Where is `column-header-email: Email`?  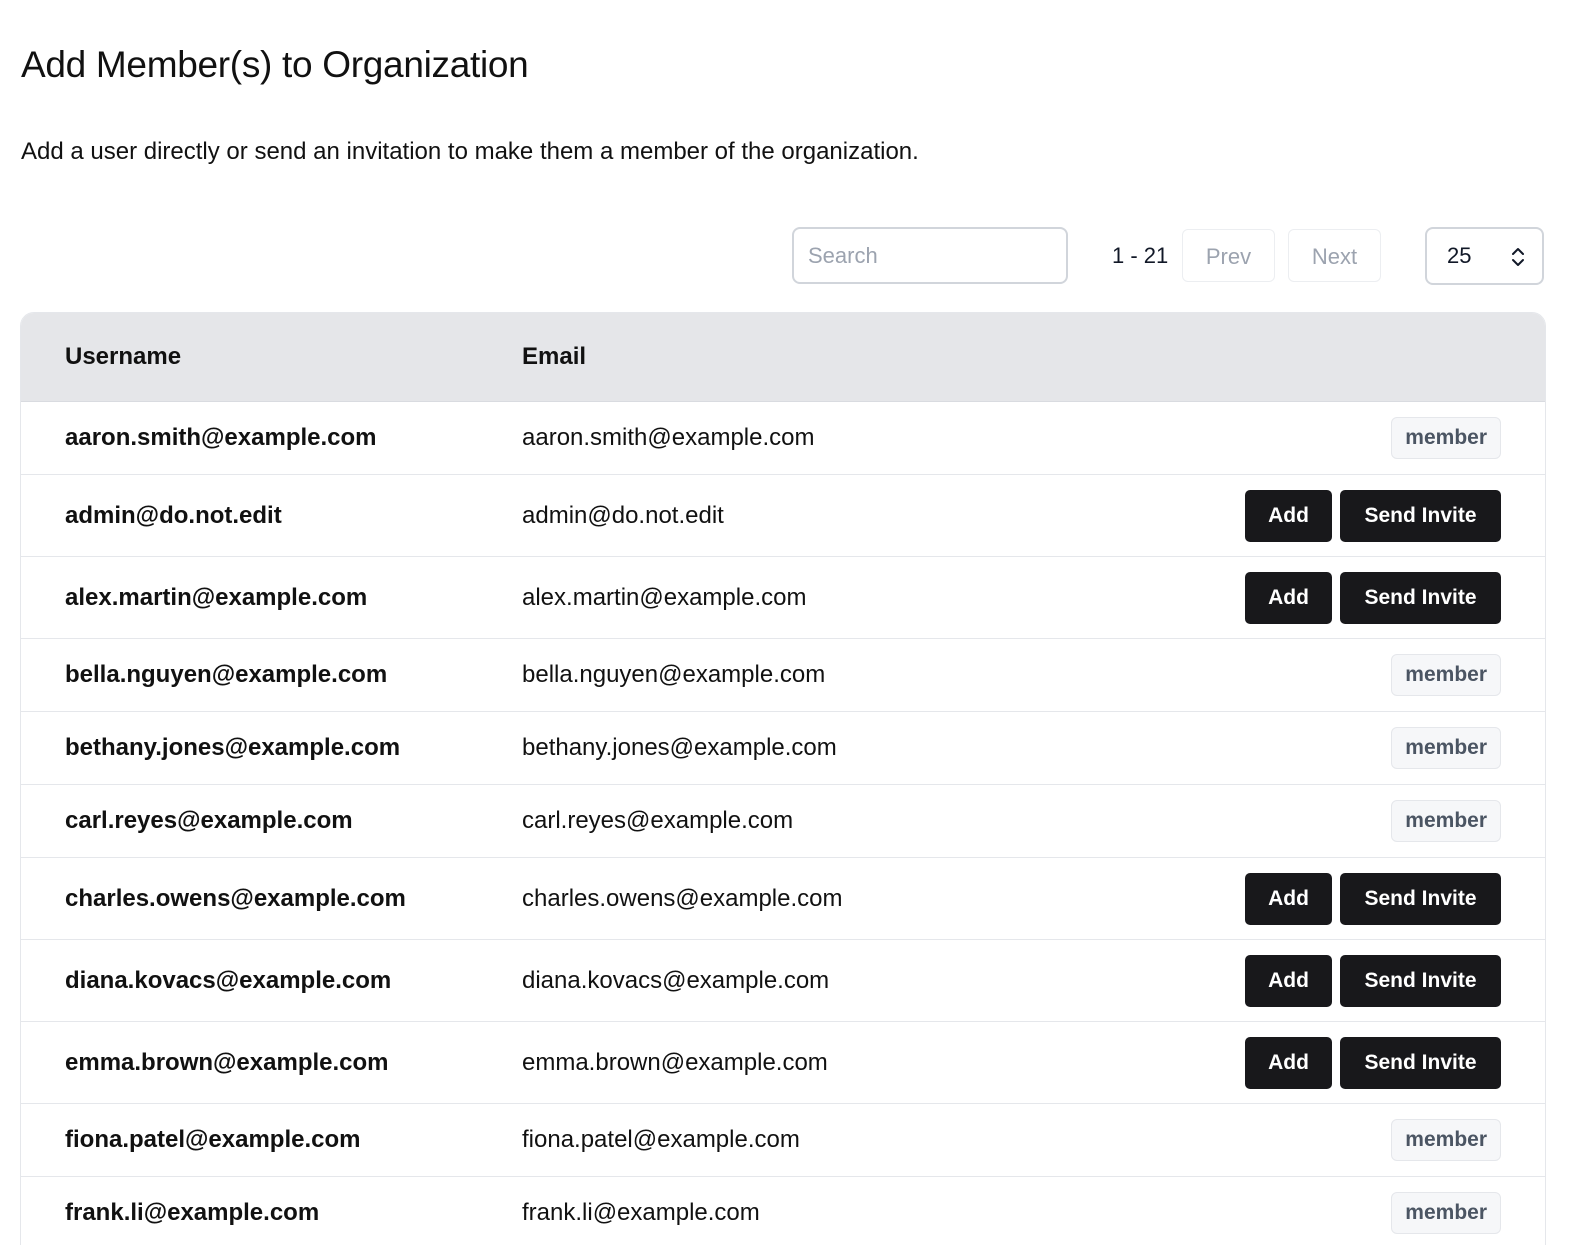 column-header-email: Email is located at coordinates (554, 356).